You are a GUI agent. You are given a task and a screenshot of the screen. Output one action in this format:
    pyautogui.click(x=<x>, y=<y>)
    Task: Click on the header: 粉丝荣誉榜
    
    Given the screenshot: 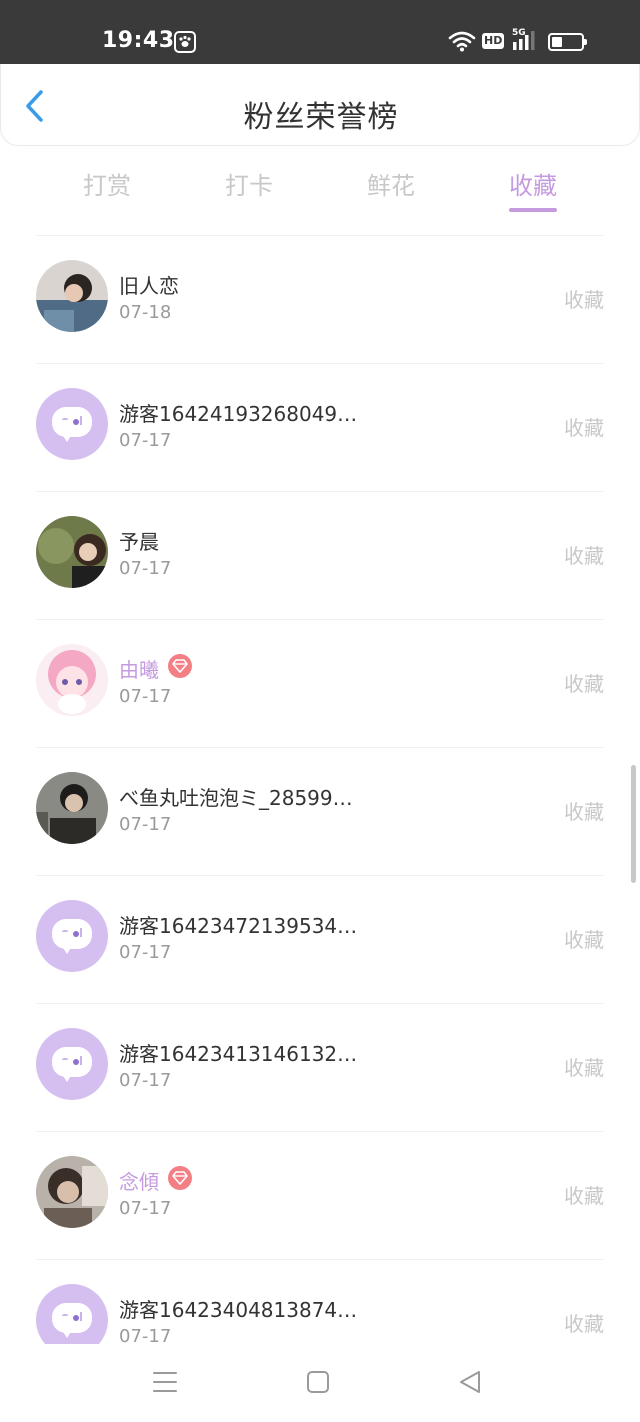 What is the action you would take?
    pyautogui.click(x=320, y=105)
    